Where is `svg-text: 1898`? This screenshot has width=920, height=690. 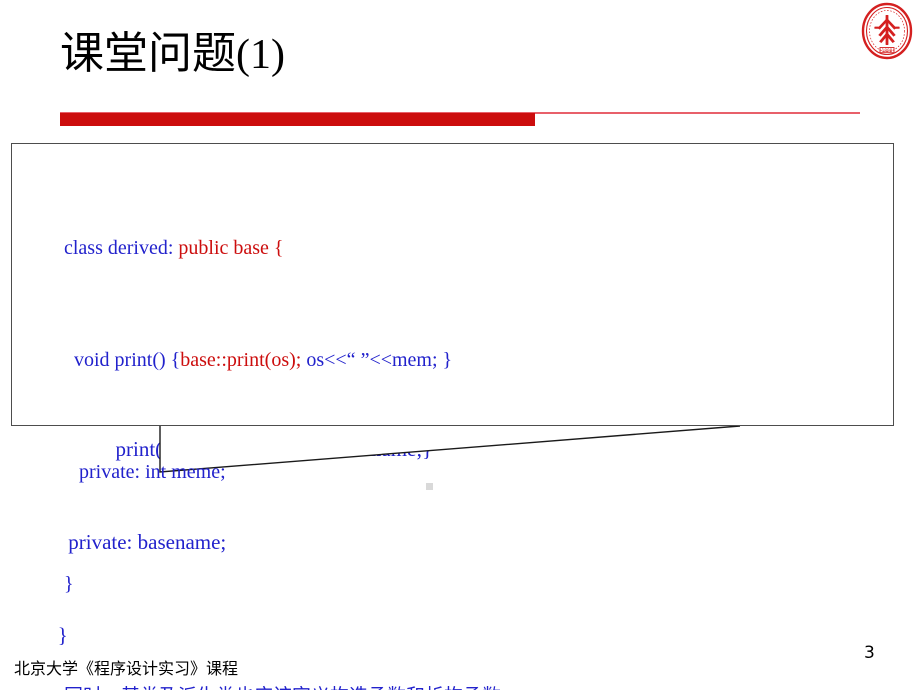
svg-text: 1898 is located at coordinates (887, 50).